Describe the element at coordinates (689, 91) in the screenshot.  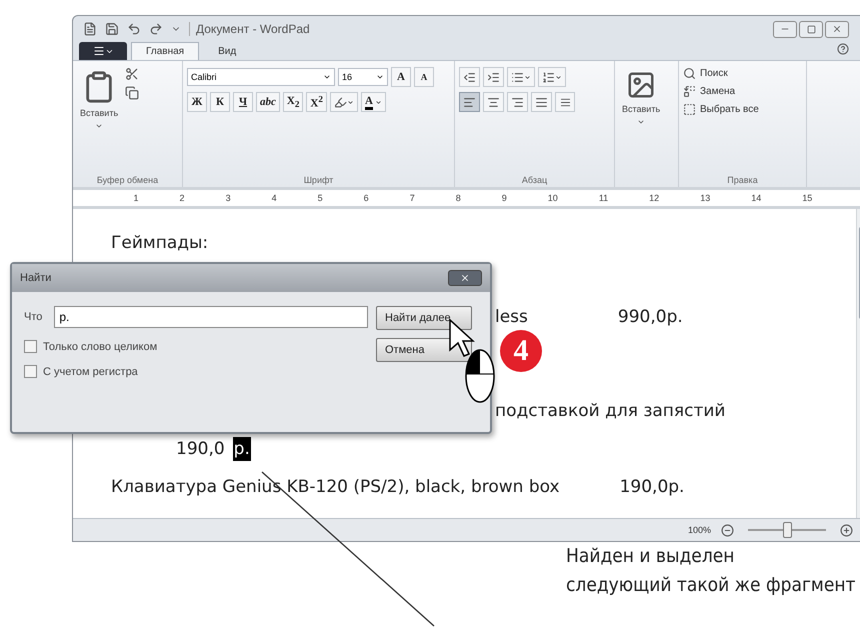
I see `replace-icon` at that location.